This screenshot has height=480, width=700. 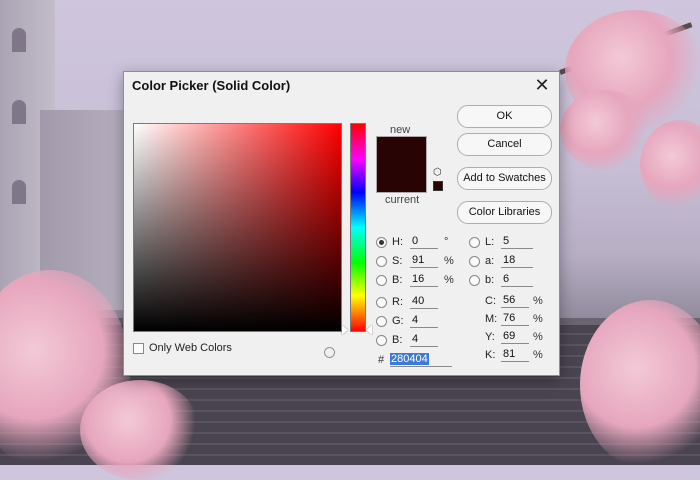 I want to click on black-unit: %, so click(x=538, y=355).